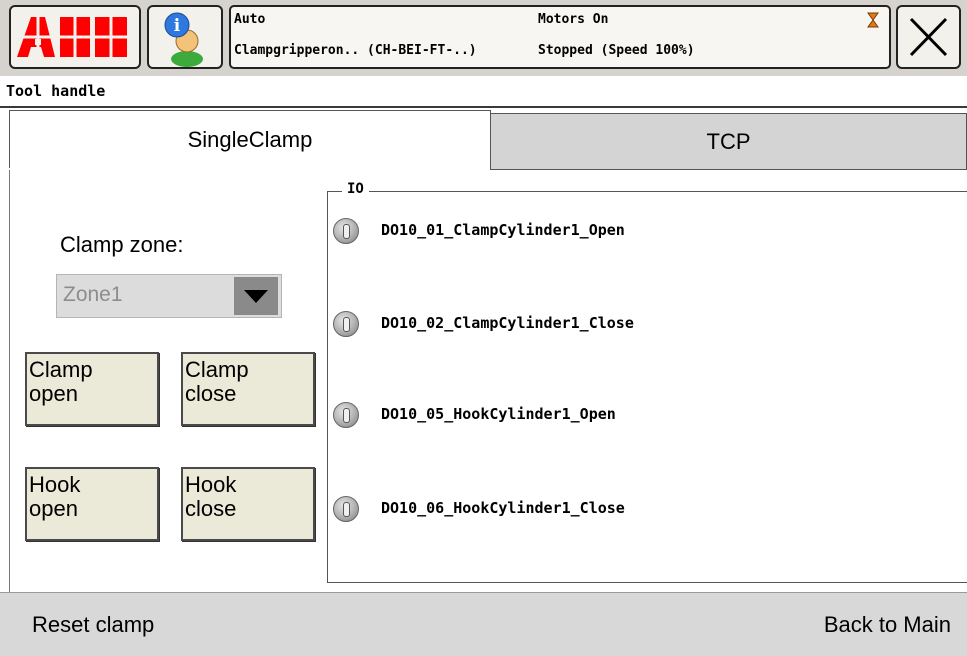  I want to click on tab-singleclamp: SingleClamp, so click(250, 139).